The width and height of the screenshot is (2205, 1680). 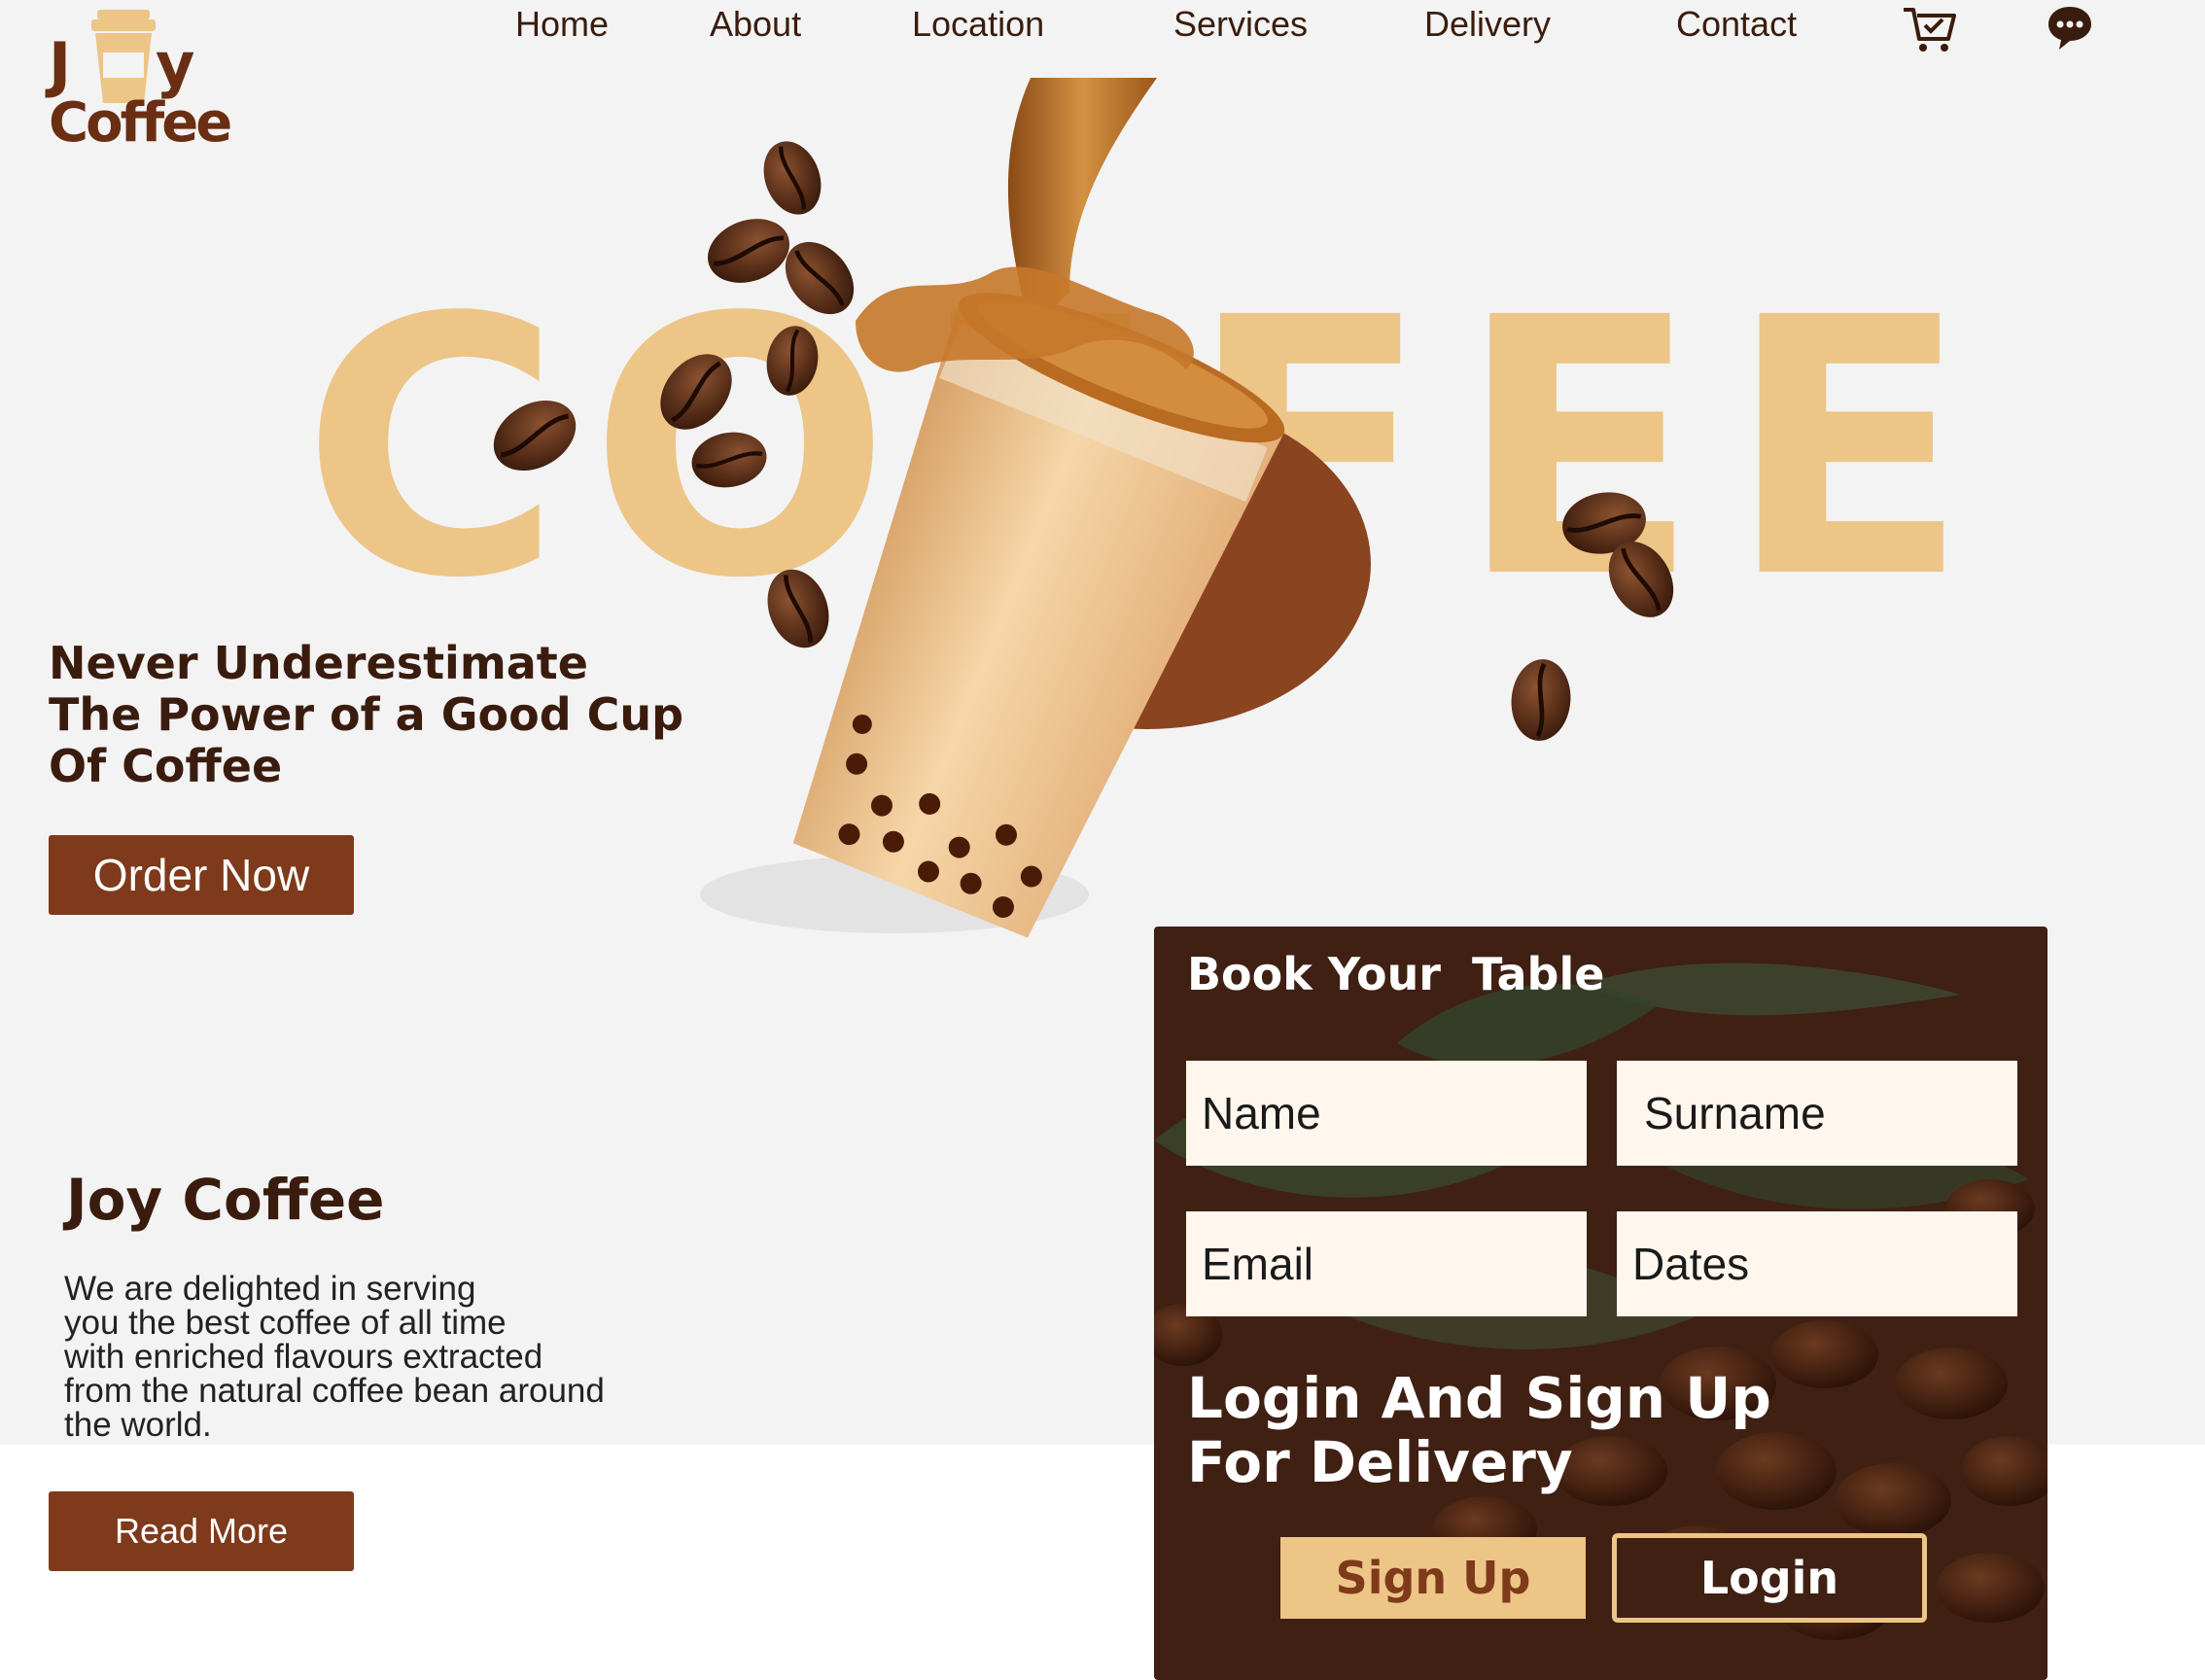 I want to click on nav-delivery: Delivery, so click(x=1487, y=24).